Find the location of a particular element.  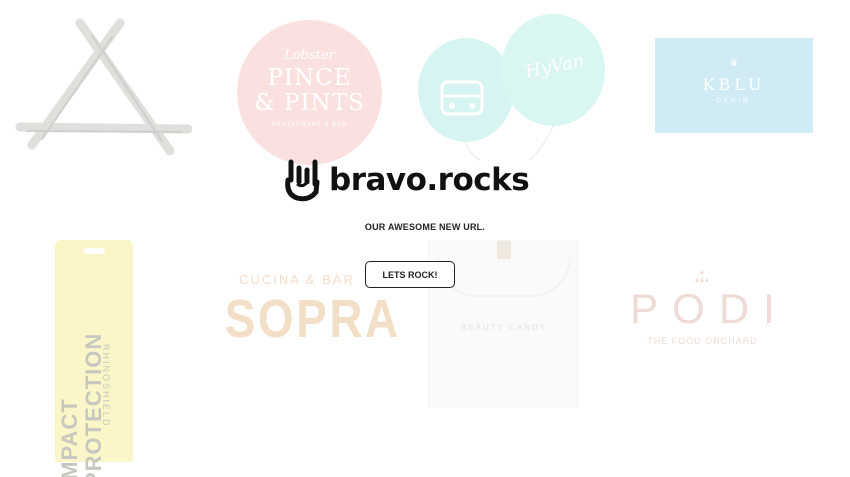

rock-hand-icon is located at coordinates (302, 180).